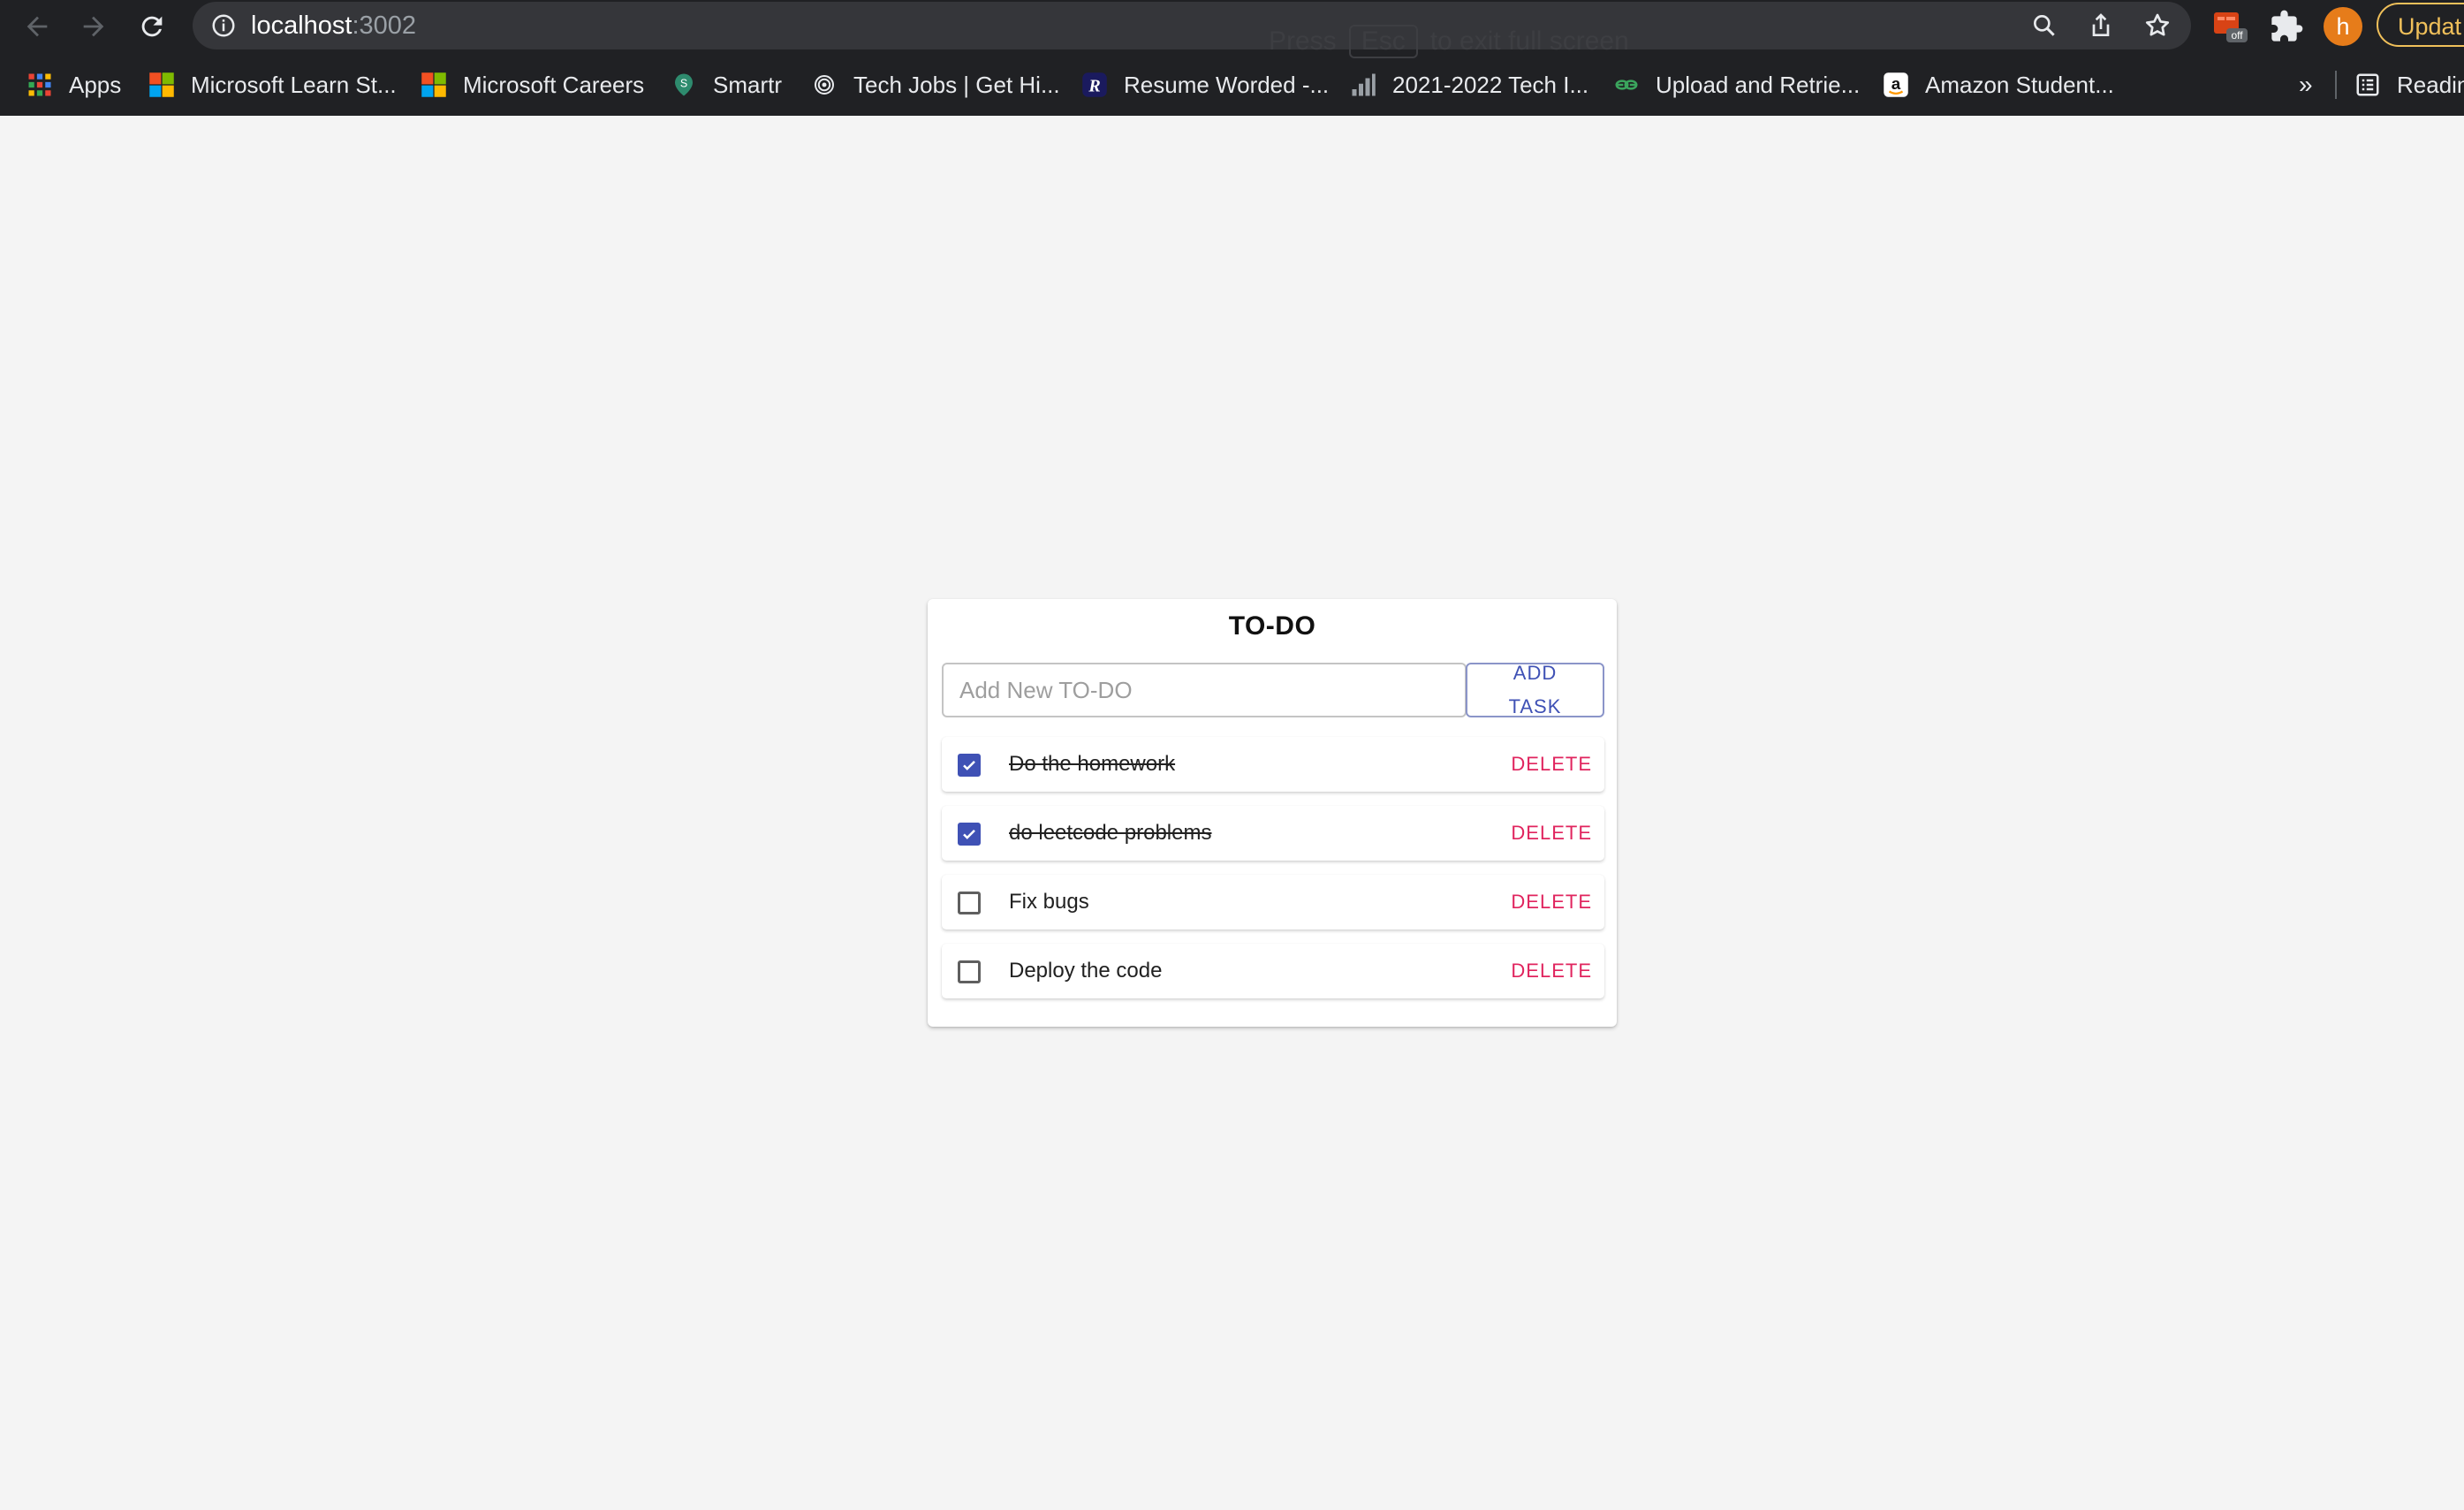  What do you see at coordinates (95, 84) in the screenshot?
I see `bookmark-label: Apps` at bounding box center [95, 84].